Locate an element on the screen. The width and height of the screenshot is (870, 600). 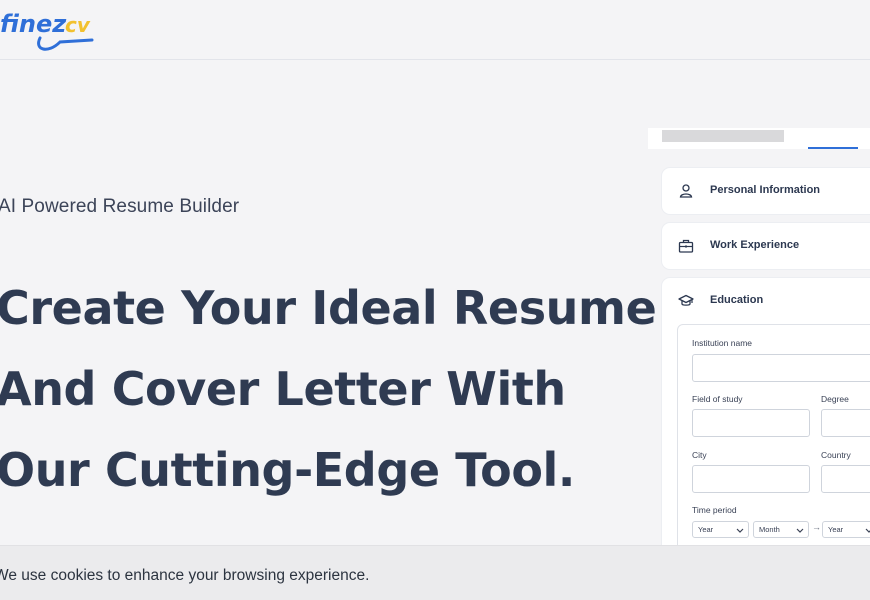
headline-line: And Cover Letter With is located at coordinates (283, 389).